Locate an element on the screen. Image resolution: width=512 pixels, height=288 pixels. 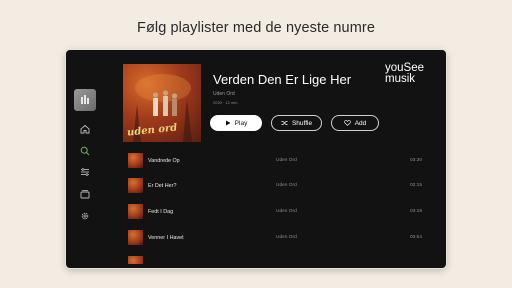
track-duration: 03:18 is located at coordinates (416, 211).